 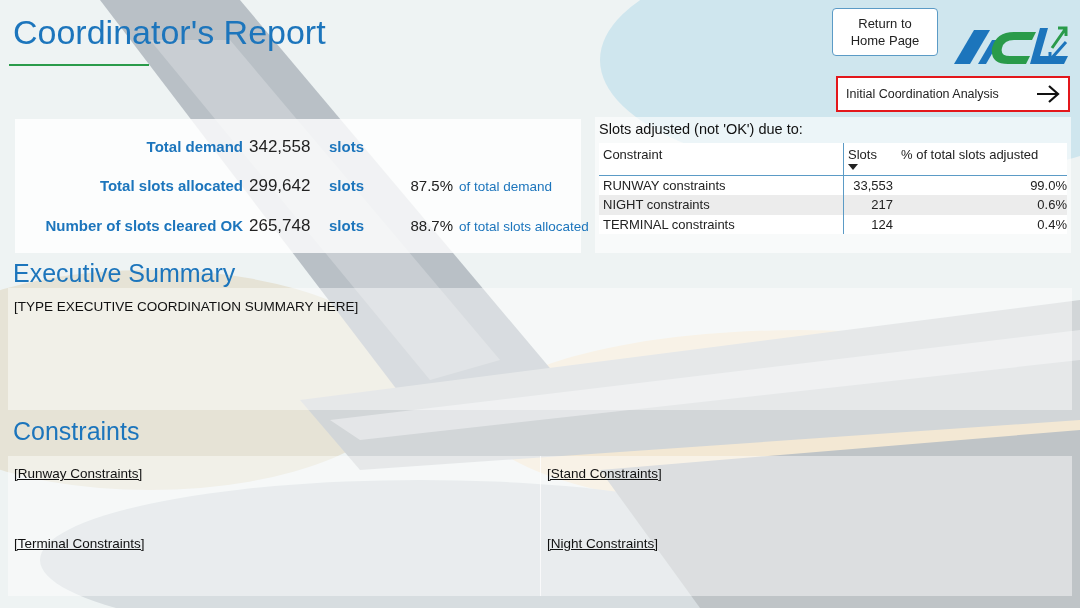 I want to click on table-cell: 124, so click(x=870, y=224).